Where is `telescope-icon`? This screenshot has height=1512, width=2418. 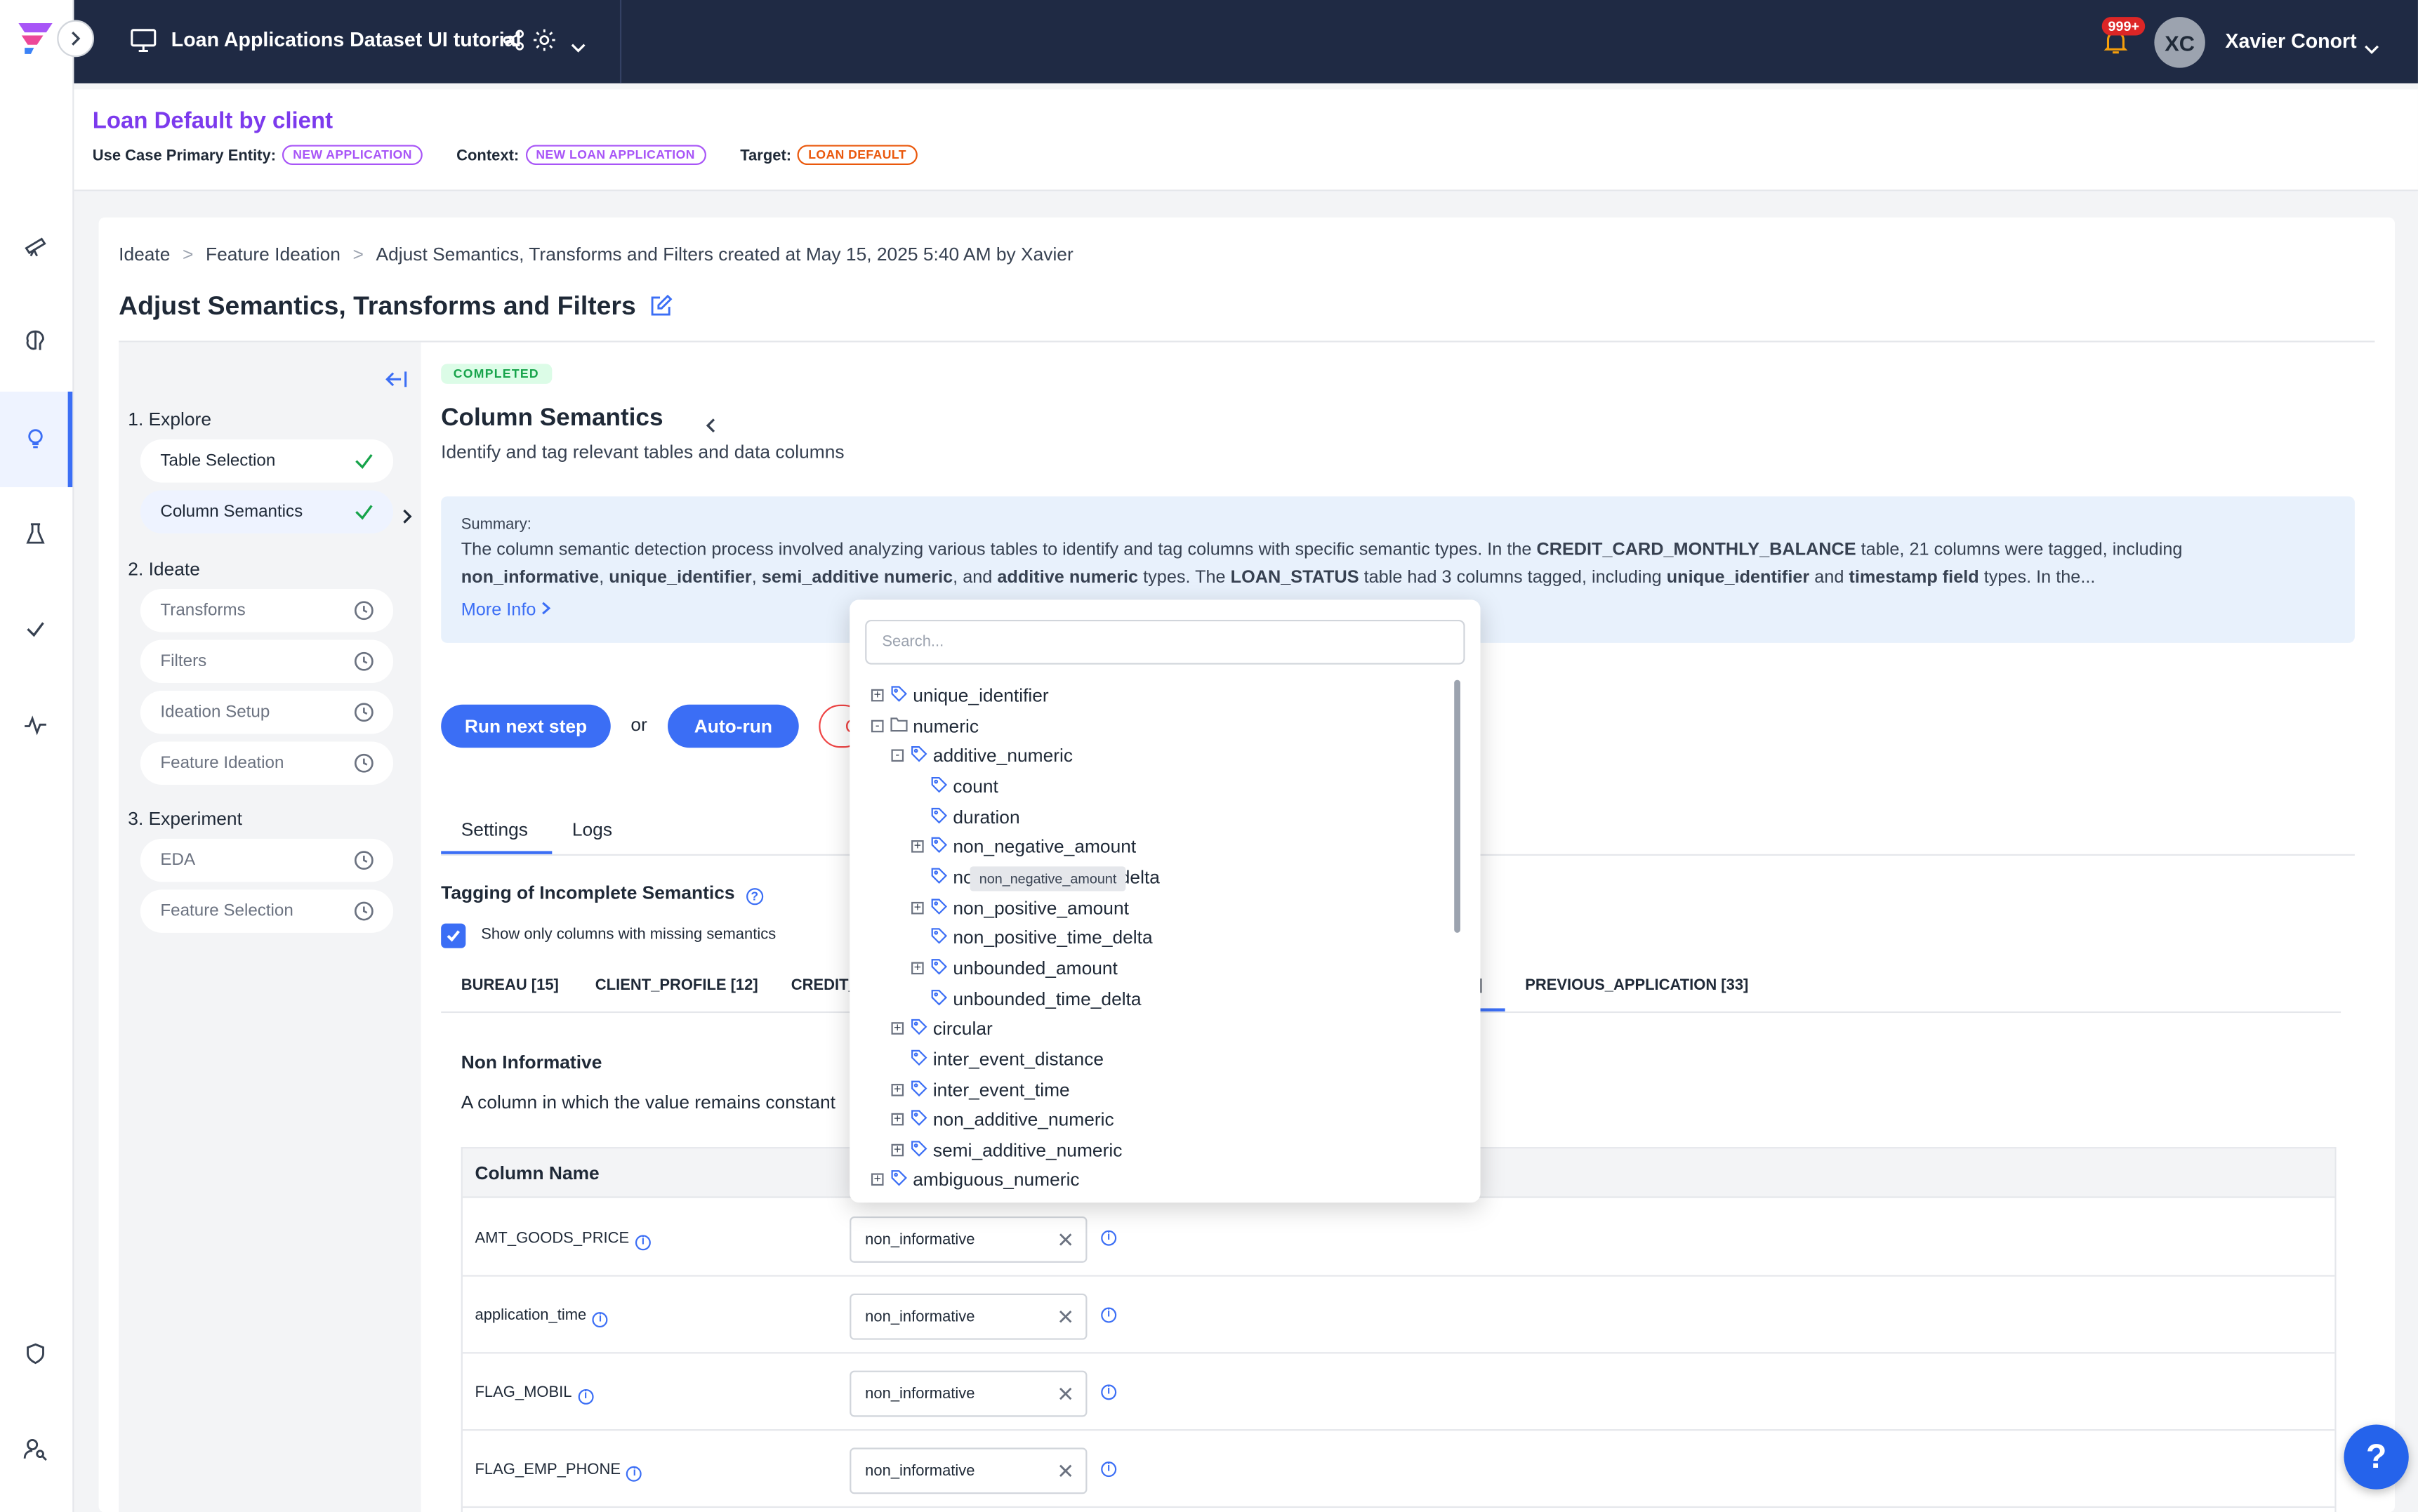 telescope-icon is located at coordinates (35, 245).